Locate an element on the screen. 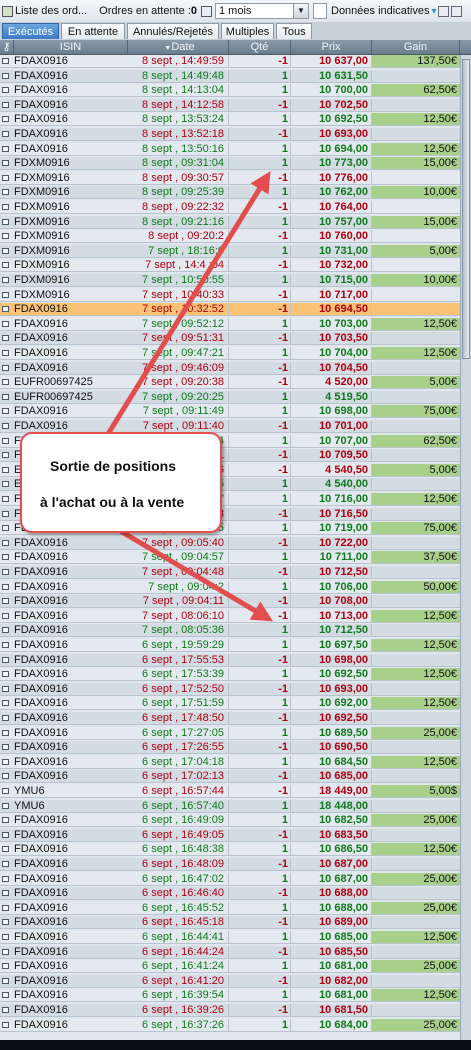 The width and height of the screenshot is (471, 1050). callout-line-1: Sortie de positions is located at coordinates (113, 466).